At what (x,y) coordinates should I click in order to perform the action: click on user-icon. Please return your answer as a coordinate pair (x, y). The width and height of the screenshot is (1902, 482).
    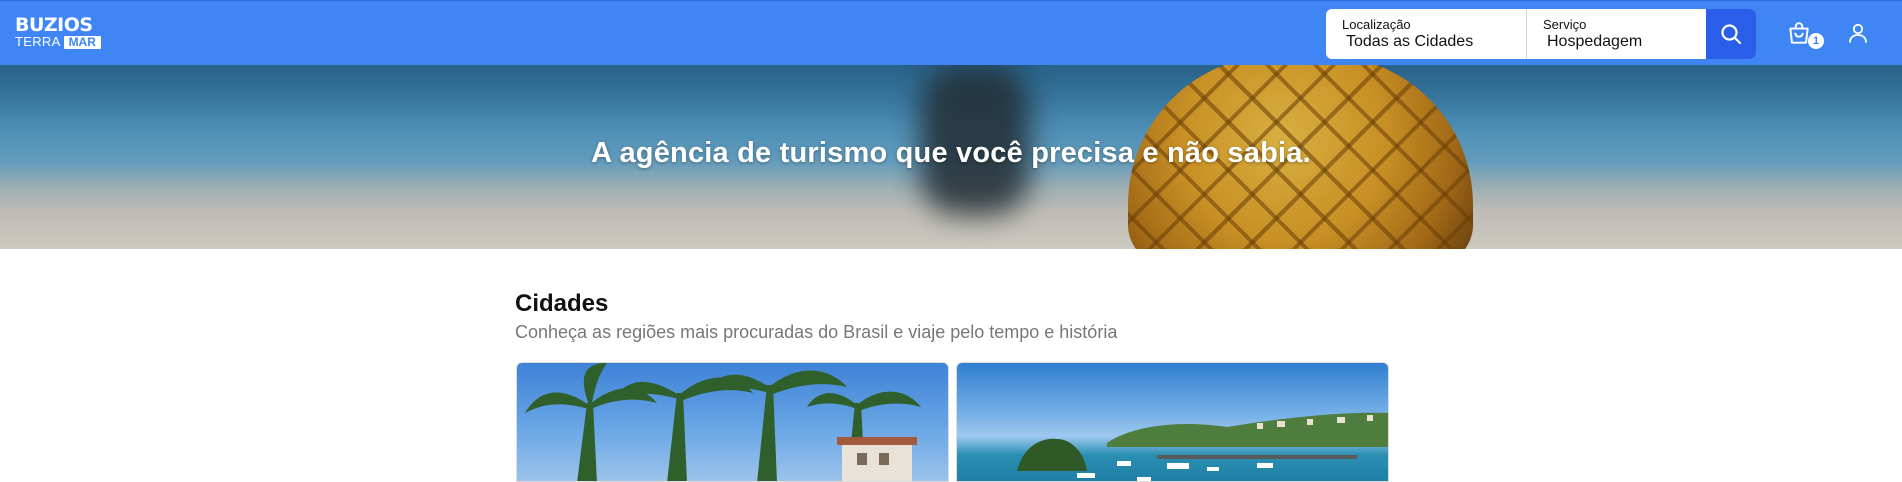
    Looking at the image, I should click on (1858, 33).